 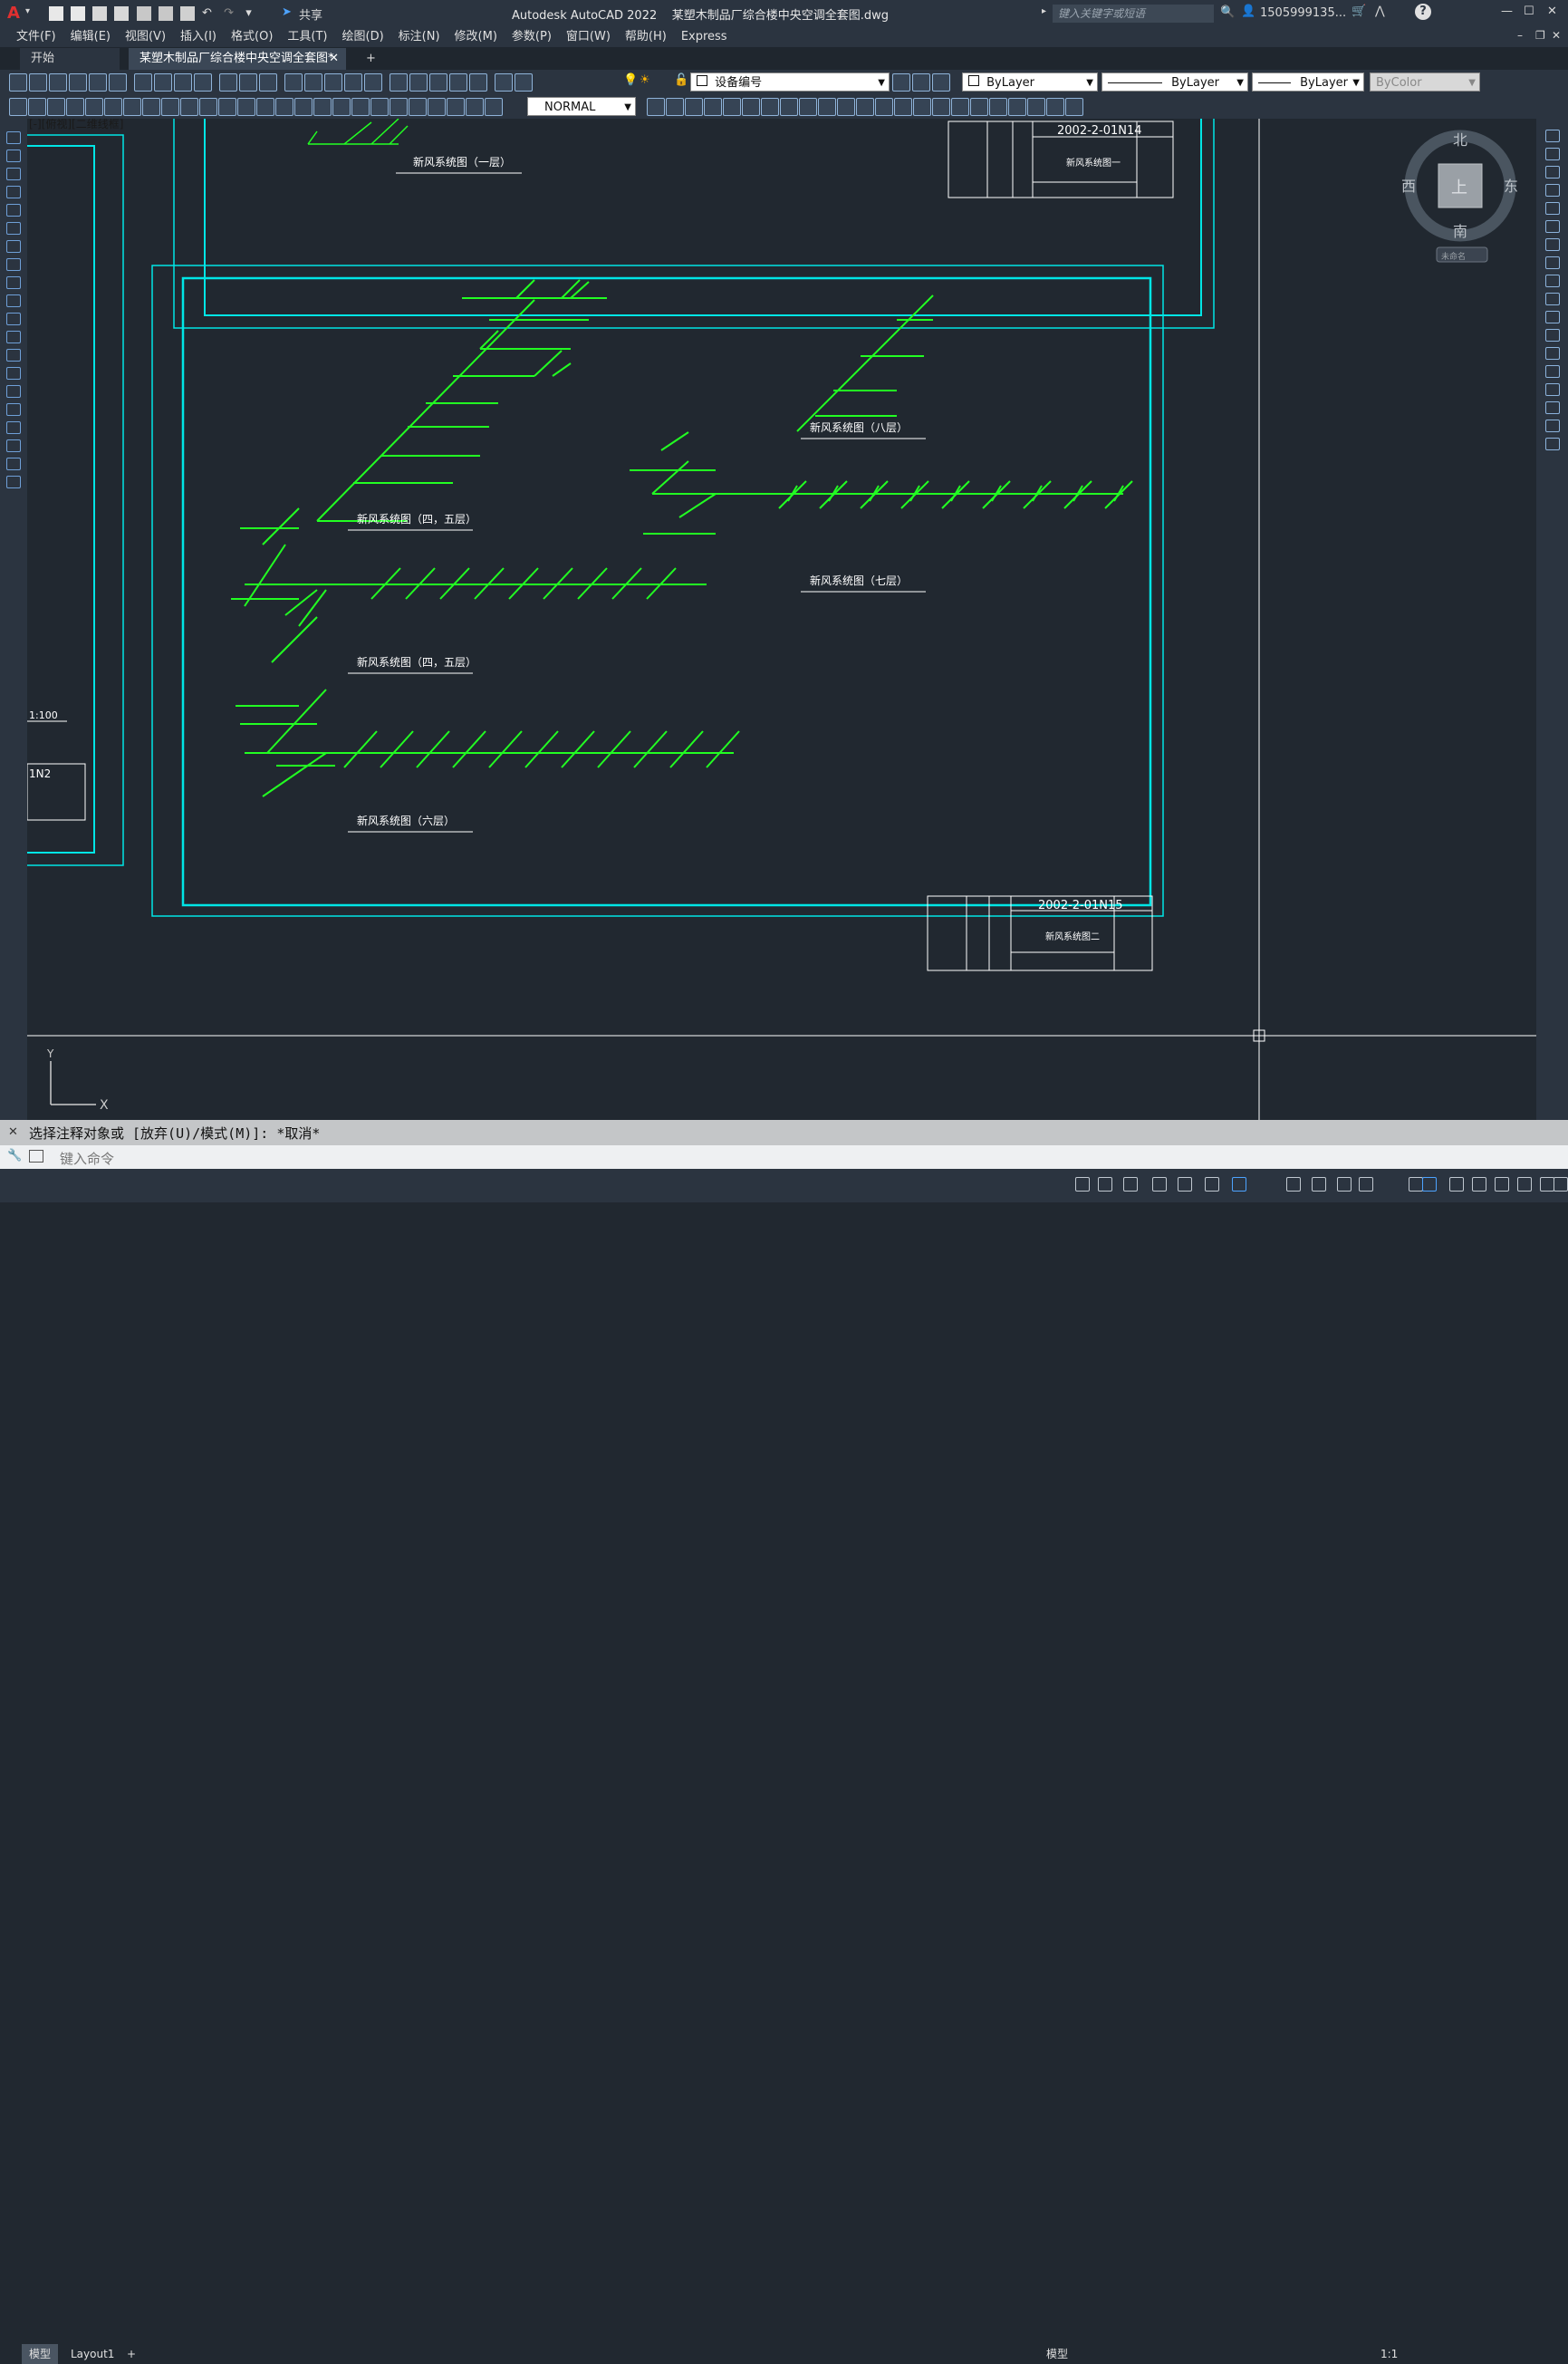 I want to click on copy-icon, so click(x=163, y=82).